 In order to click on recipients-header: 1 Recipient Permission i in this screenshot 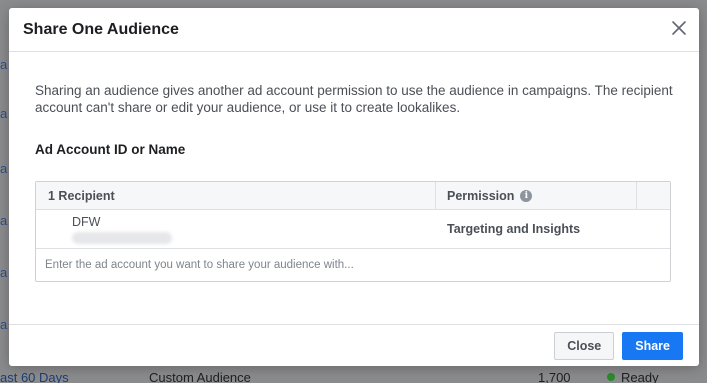, I will do `click(353, 196)`.